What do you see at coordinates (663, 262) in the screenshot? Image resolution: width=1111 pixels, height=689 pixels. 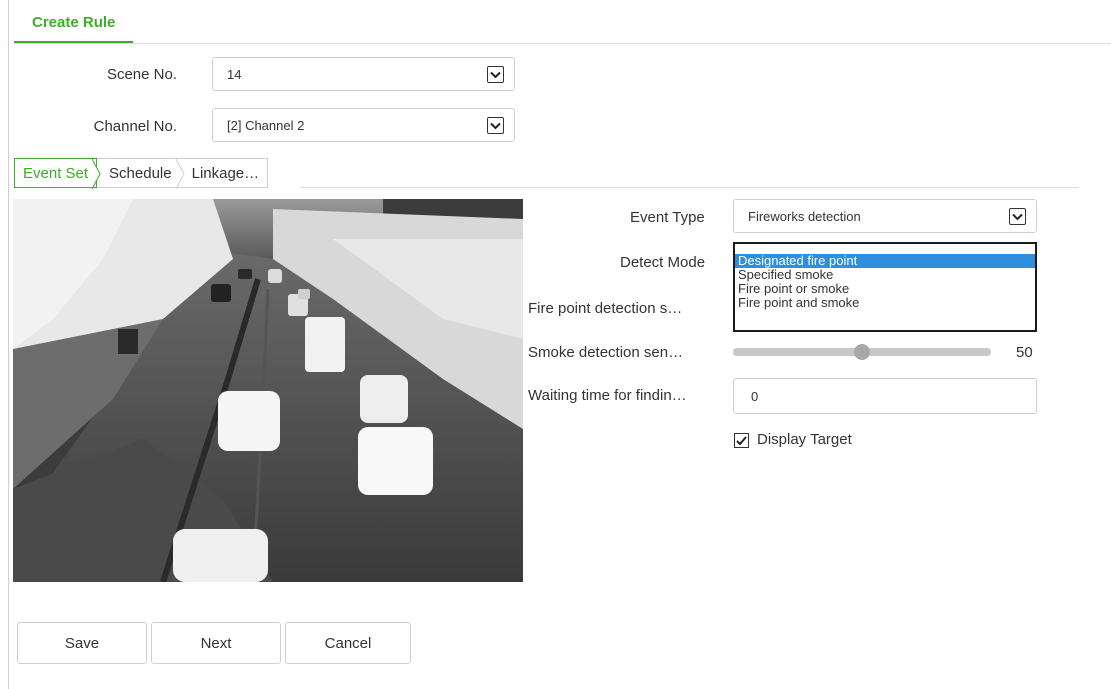 I see `detect-mode-label: Detect Mode` at bounding box center [663, 262].